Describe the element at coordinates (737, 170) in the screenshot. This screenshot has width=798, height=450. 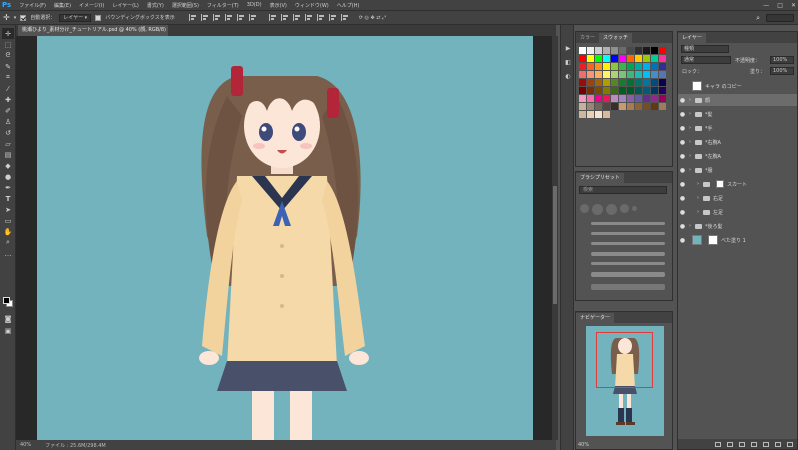
I see `layer-row: ● › *服` at that location.